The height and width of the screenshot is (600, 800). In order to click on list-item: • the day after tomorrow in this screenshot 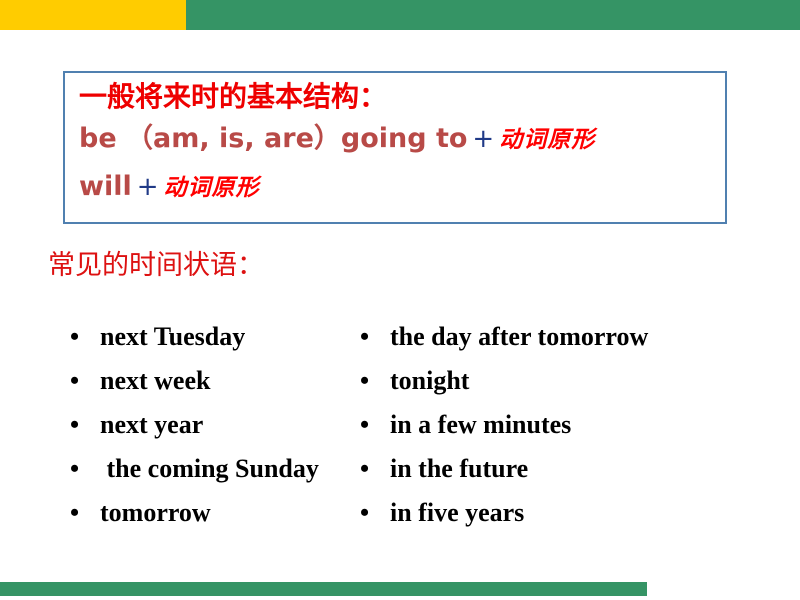, I will do `click(580, 344)`.